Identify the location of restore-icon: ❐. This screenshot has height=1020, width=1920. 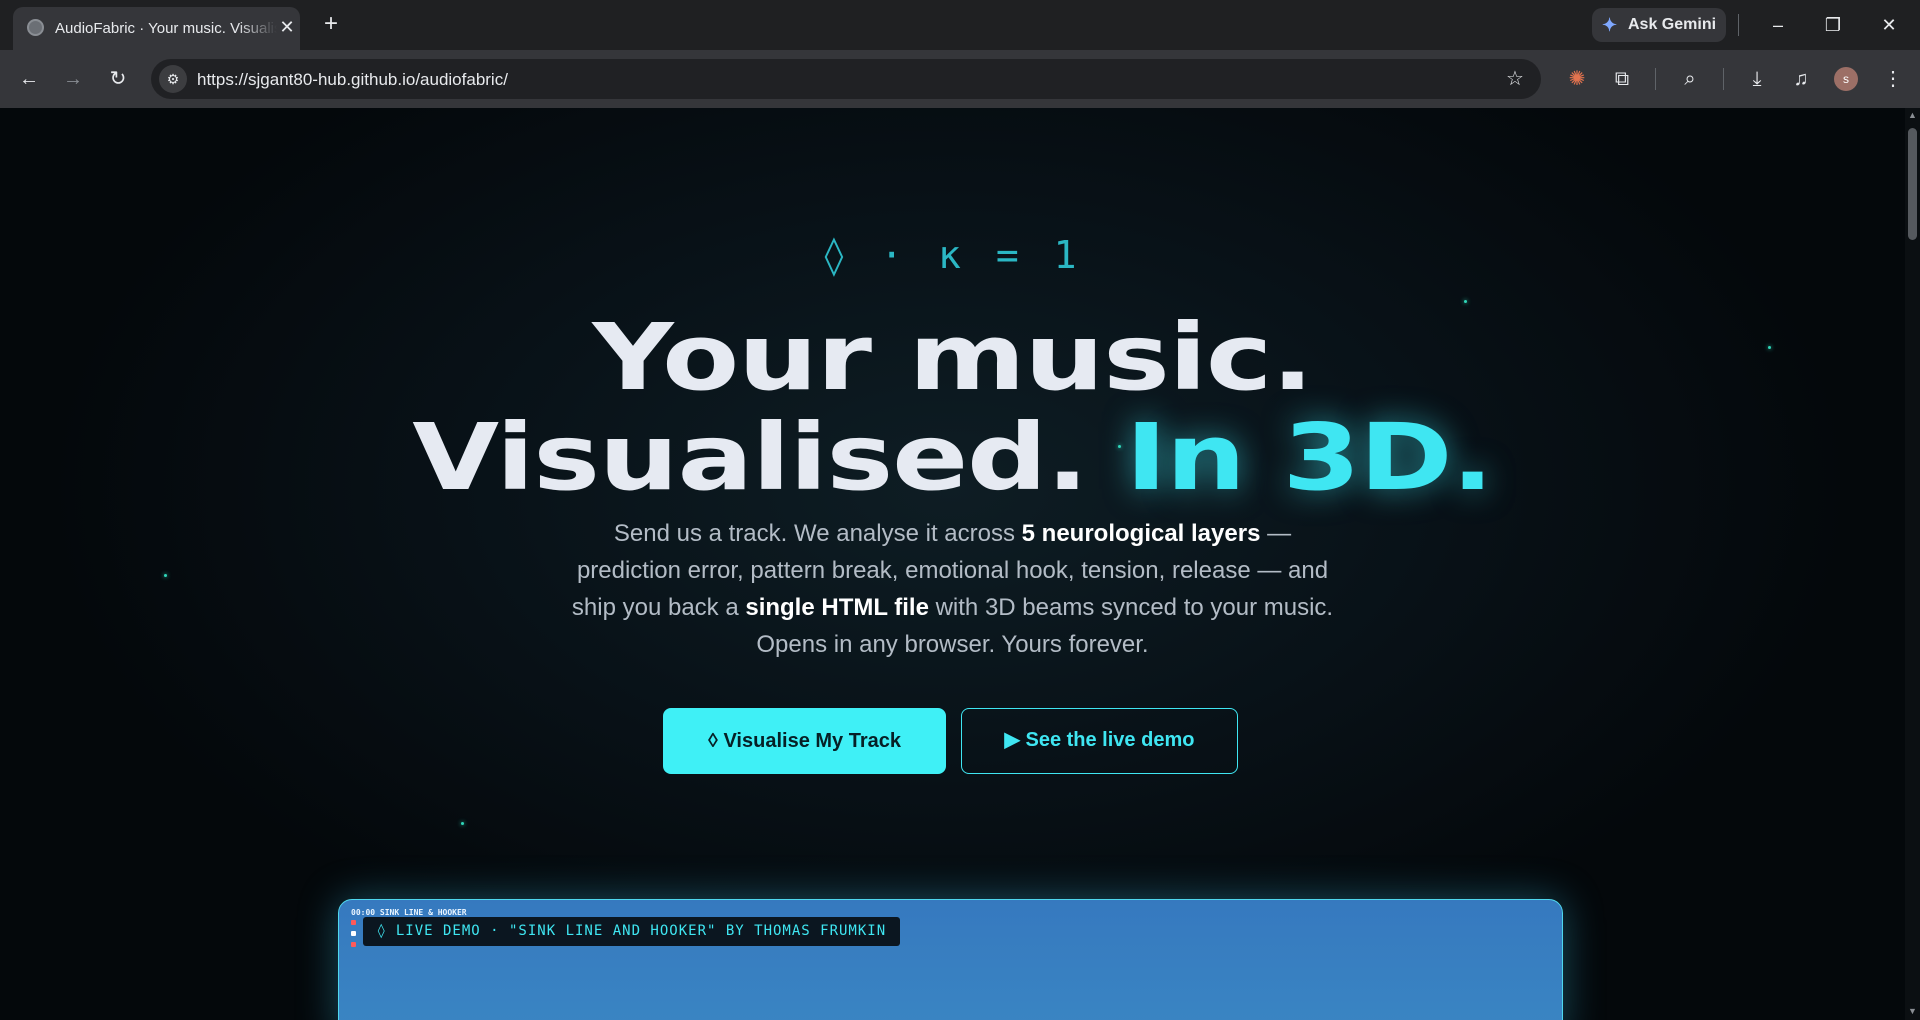
(1833, 25).